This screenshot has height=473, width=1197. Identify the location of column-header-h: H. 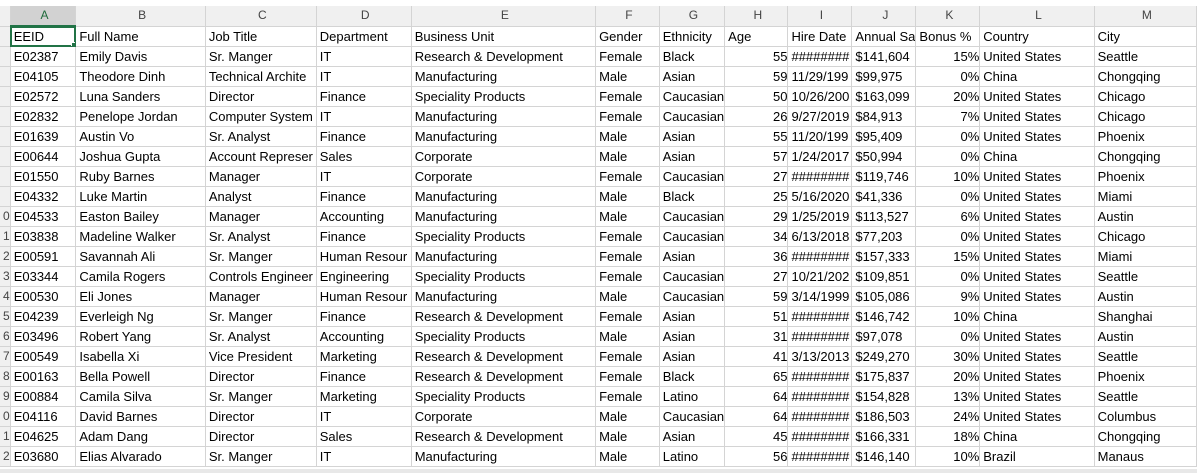
(756, 16).